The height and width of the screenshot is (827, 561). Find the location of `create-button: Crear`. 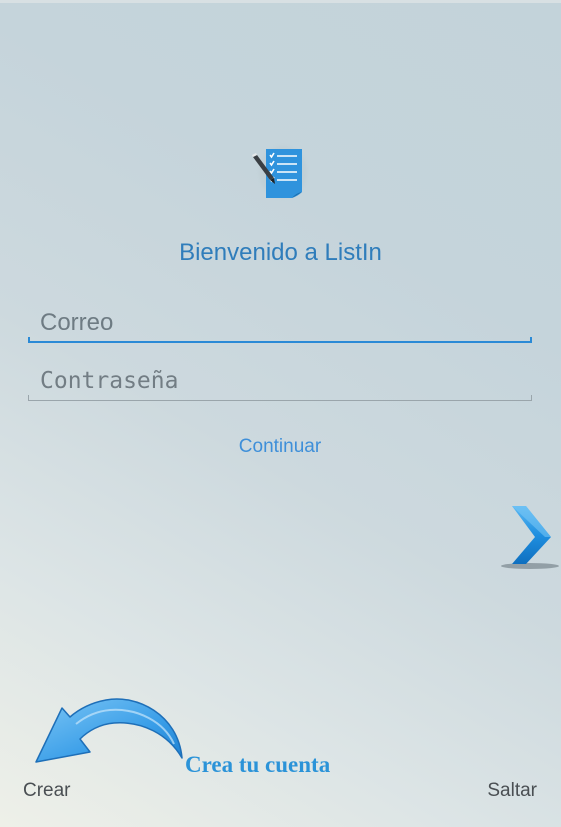

create-button: Crear is located at coordinates (47, 791).